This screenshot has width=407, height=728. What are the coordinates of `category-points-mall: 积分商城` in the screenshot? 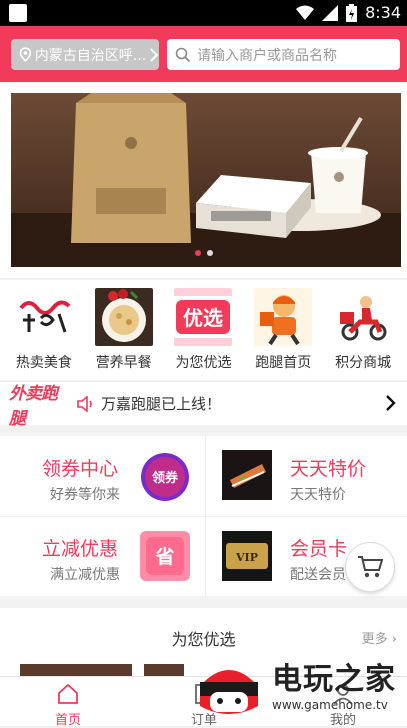 It's located at (363, 334).